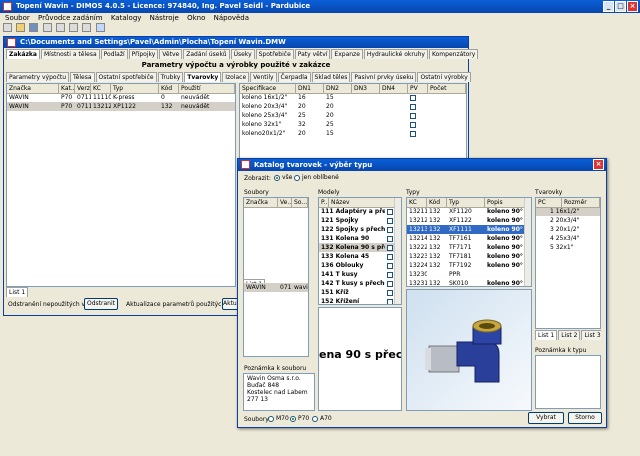  Describe the element at coordinates (353, 106) in the screenshot. I see `table-row: koleno 20x3/4" 20 20` at that location.